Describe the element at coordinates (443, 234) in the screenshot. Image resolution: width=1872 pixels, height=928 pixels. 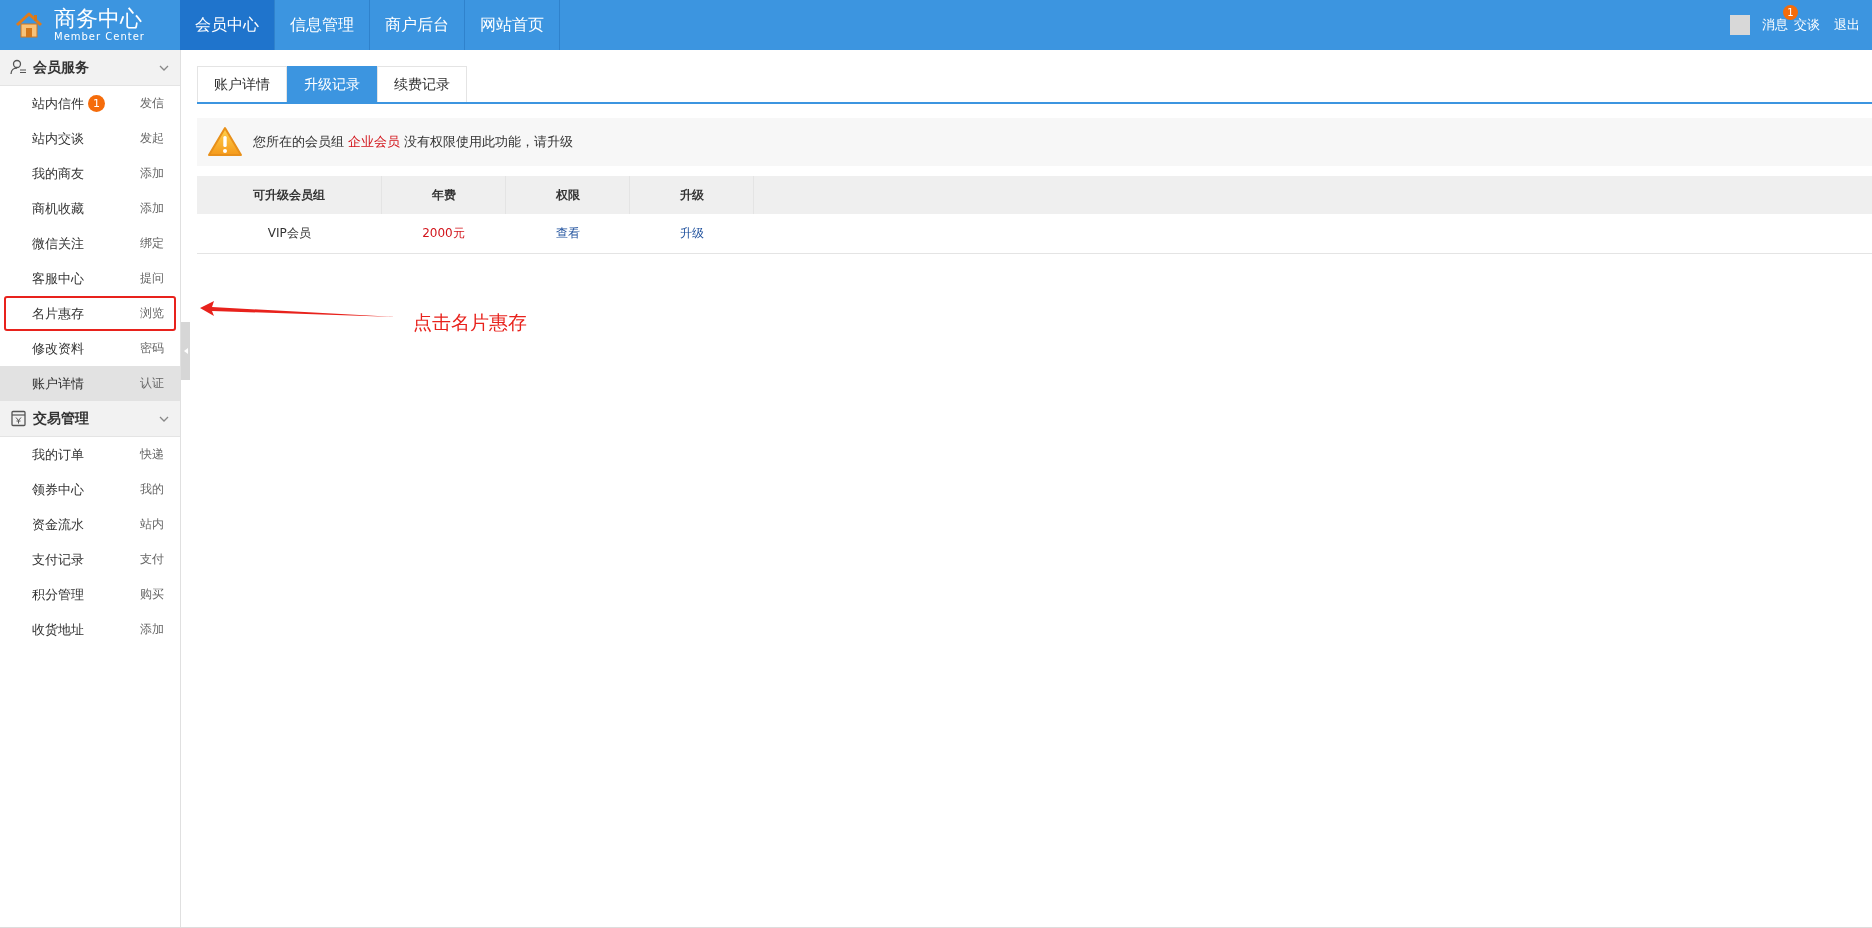
I see `table-cell: 2000元` at that location.